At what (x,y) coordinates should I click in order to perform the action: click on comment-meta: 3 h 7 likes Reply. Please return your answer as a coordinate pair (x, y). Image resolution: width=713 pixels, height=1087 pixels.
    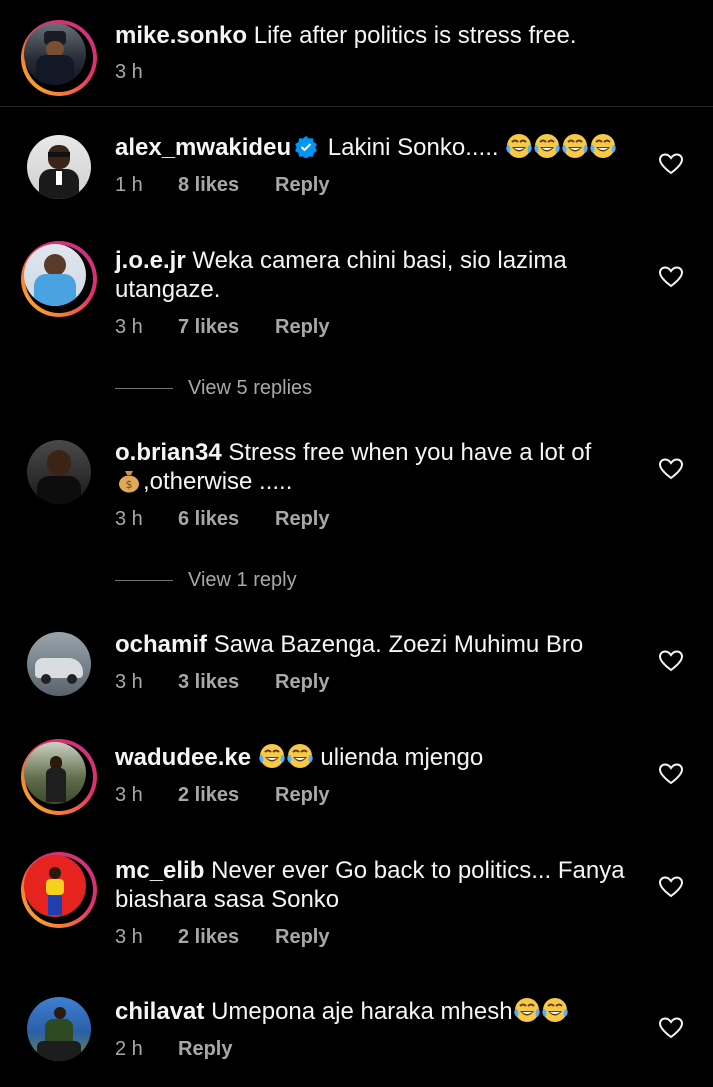
    Looking at the image, I should click on (222, 327).